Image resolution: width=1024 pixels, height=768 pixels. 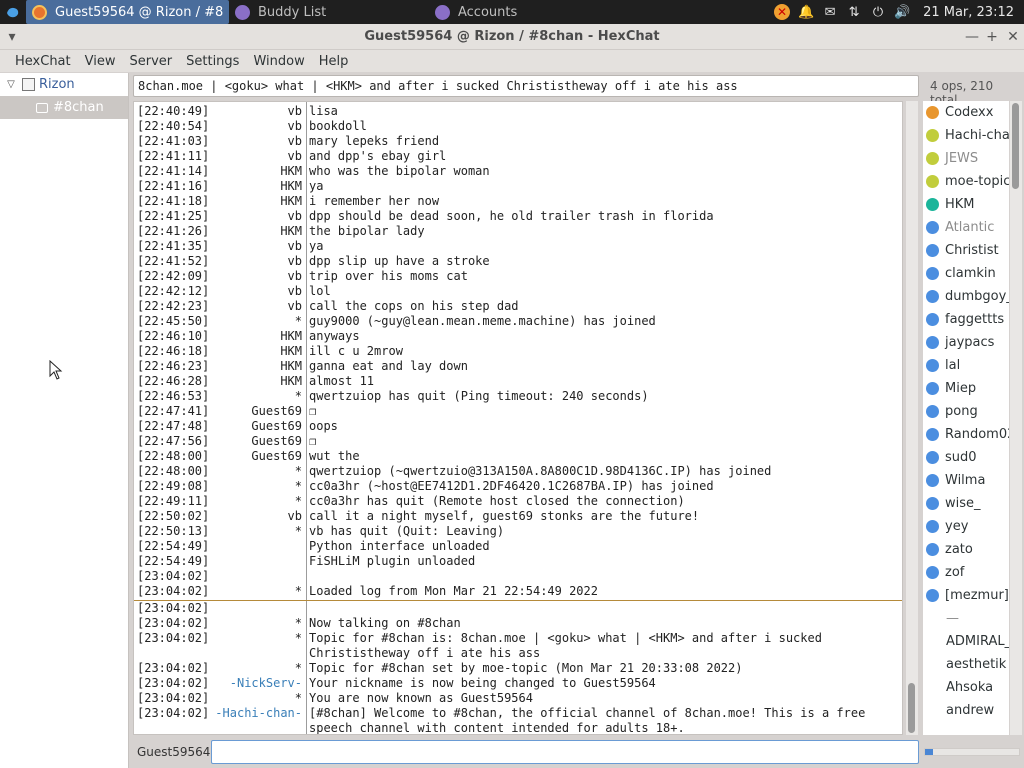 I want to click on menu-server: Server, so click(x=150, y=61).